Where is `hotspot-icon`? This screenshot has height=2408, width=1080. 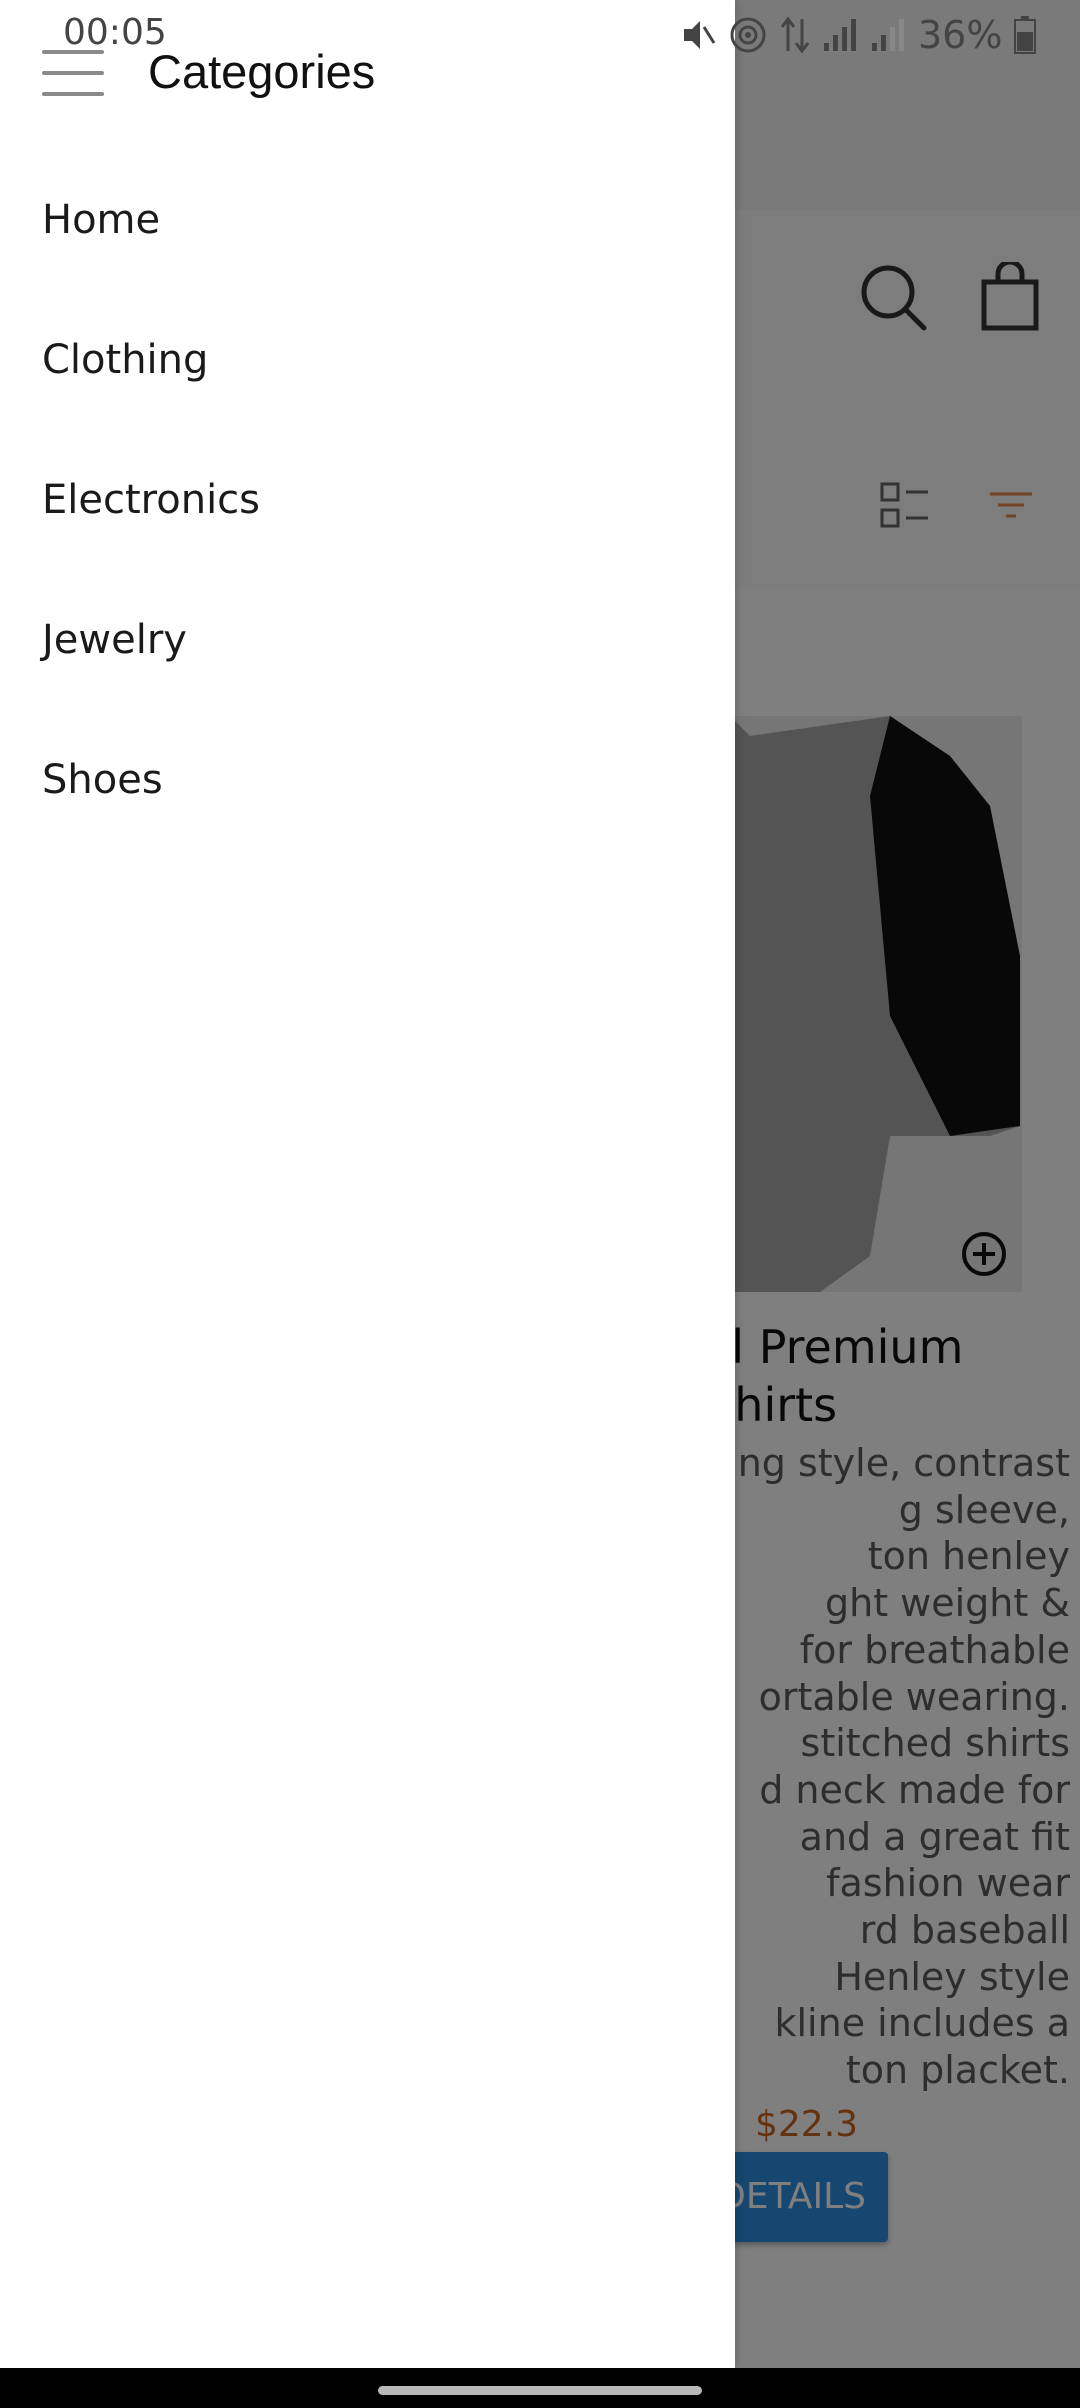 hotspot-icon is located at coordinates (748, 35).